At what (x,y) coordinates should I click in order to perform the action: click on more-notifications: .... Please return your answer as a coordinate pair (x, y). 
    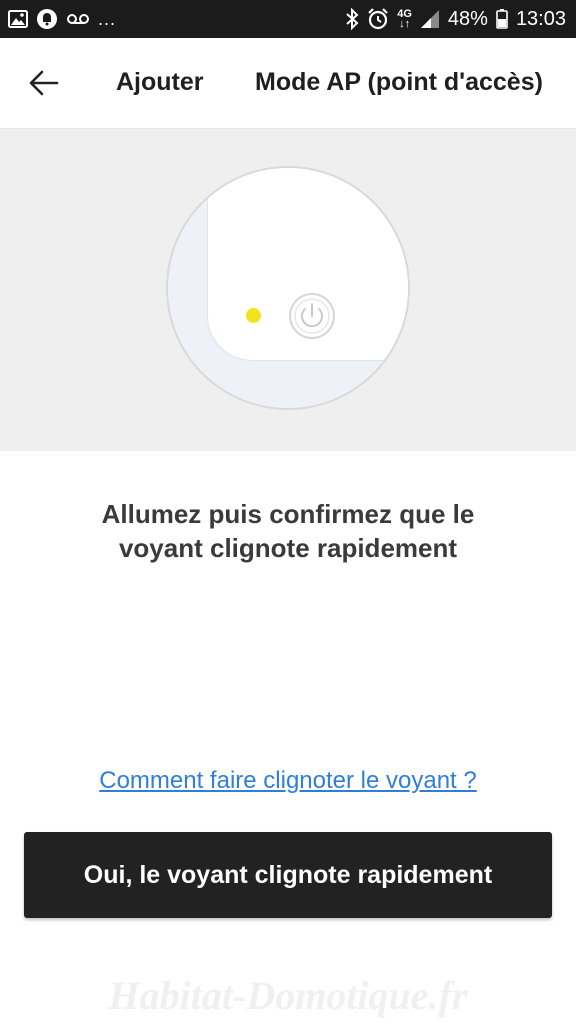
    Looking at the image, I should click on (107, 18).